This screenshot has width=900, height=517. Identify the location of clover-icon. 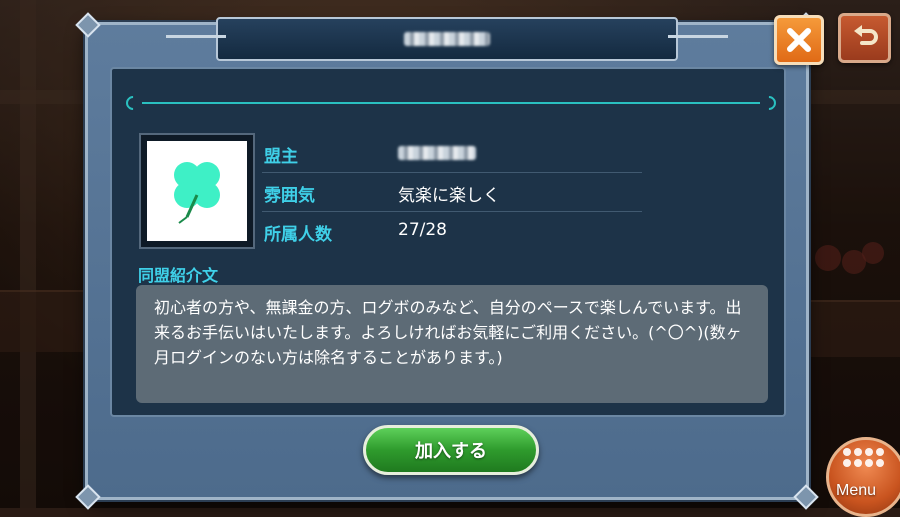
(197, 193).